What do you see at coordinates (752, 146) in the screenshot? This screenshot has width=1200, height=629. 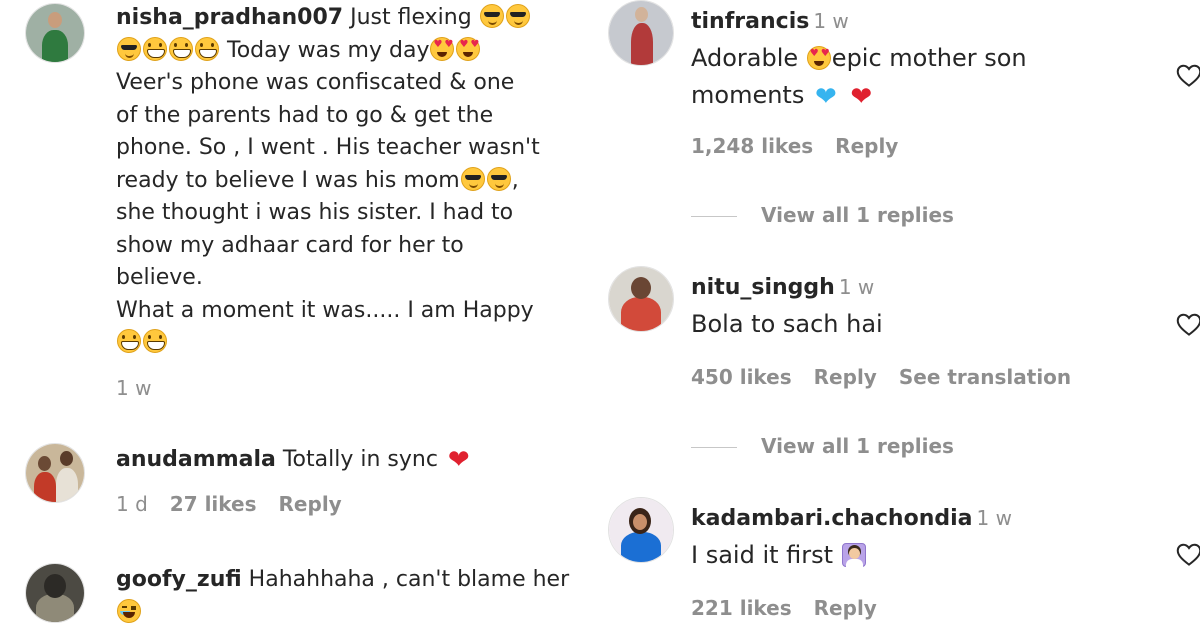 I see `likes-count: 1,248 likes` at bounding box center [752, 146].